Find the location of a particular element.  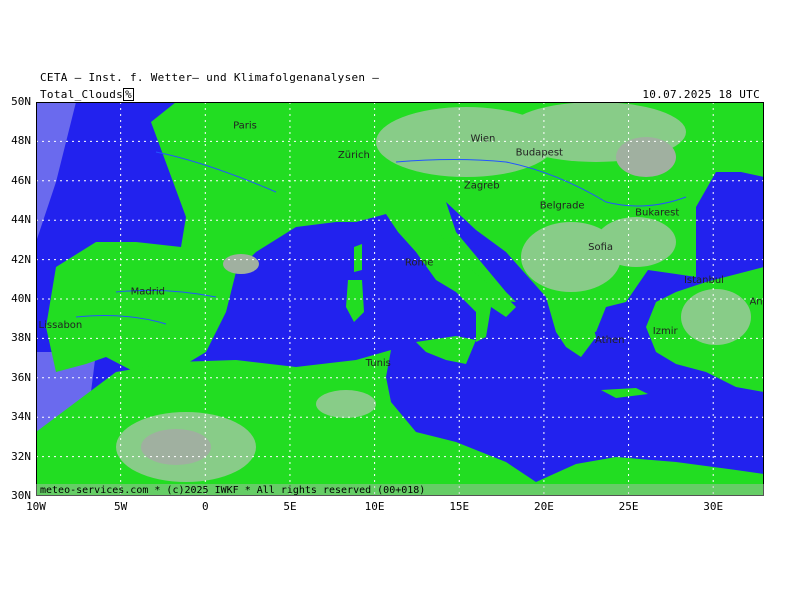

lat-tick-label: 50N is located at coordinates (21, 101).